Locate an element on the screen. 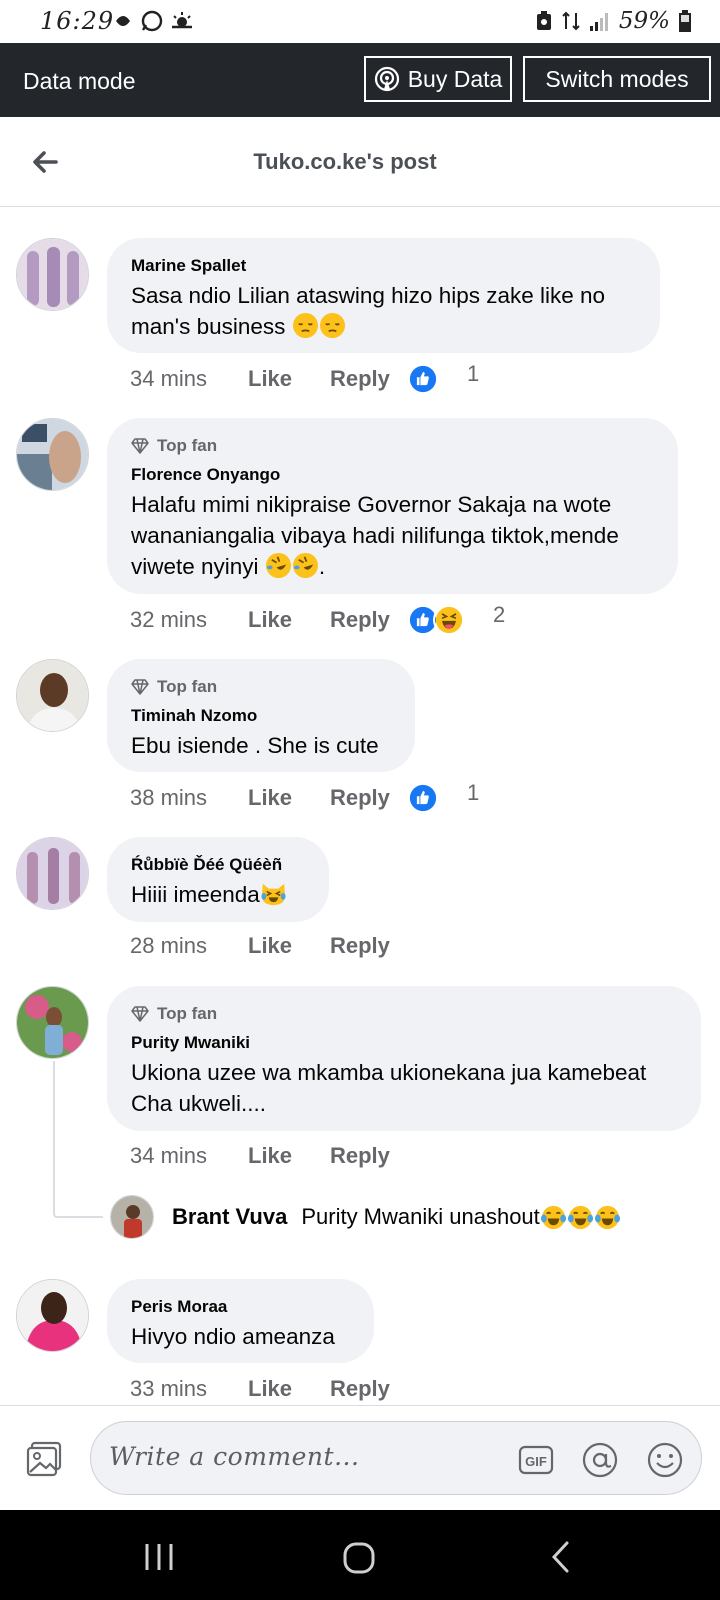  comment-bubble: Ŕůbbïè Ďéé Qüéèñ Hiiii imeenda is located at coordinates (218, 879).